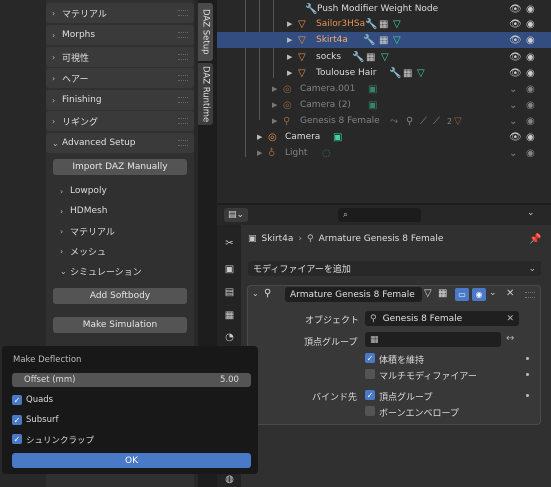 This screenshot has width=551, height=487. Describe the element at coordinates (229, 243) in the screenshot. I see `tool-icon: ✂` at that location.